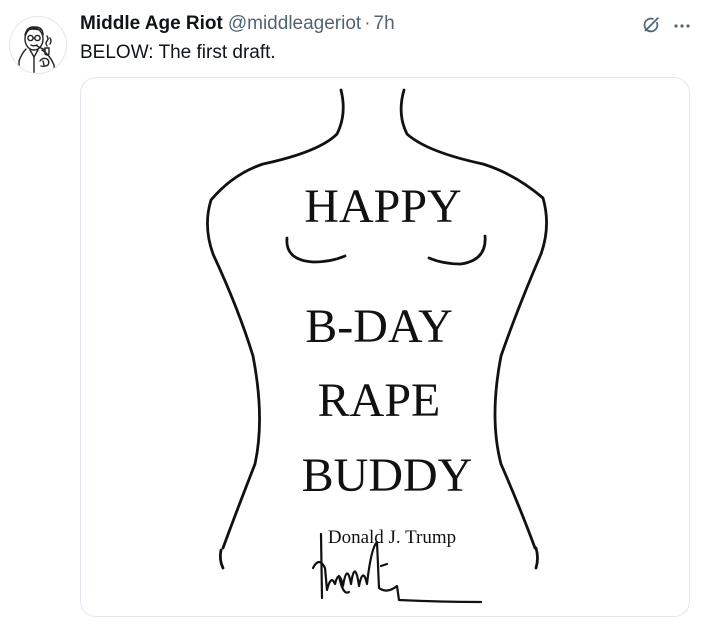 This screenshot has height=625, width=716. I want to click on avatar, so click(38, 45).